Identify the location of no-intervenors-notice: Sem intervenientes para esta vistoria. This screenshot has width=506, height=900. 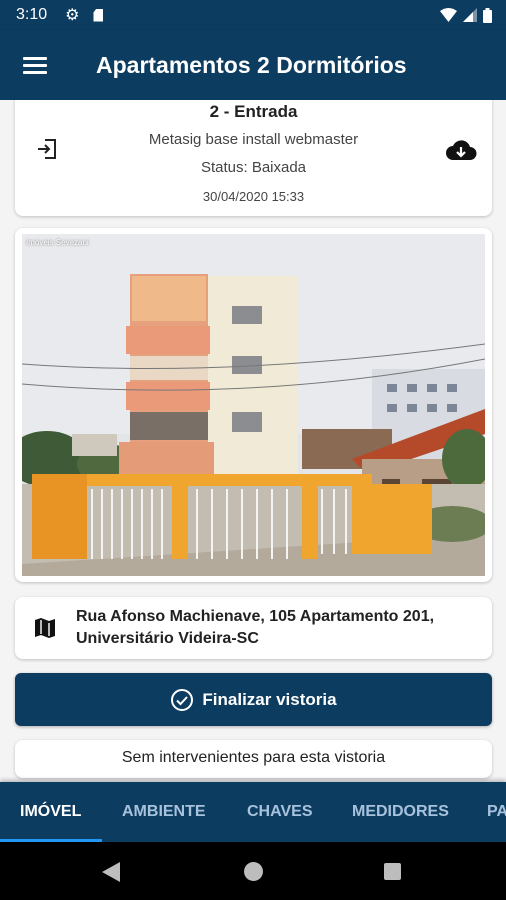
(253, 759).